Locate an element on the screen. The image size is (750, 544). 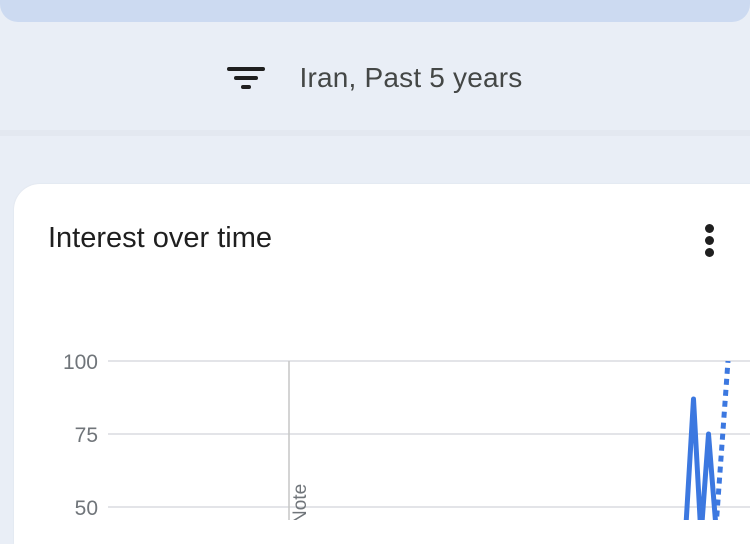
series-line-solid is located at coordinates (700, 458).